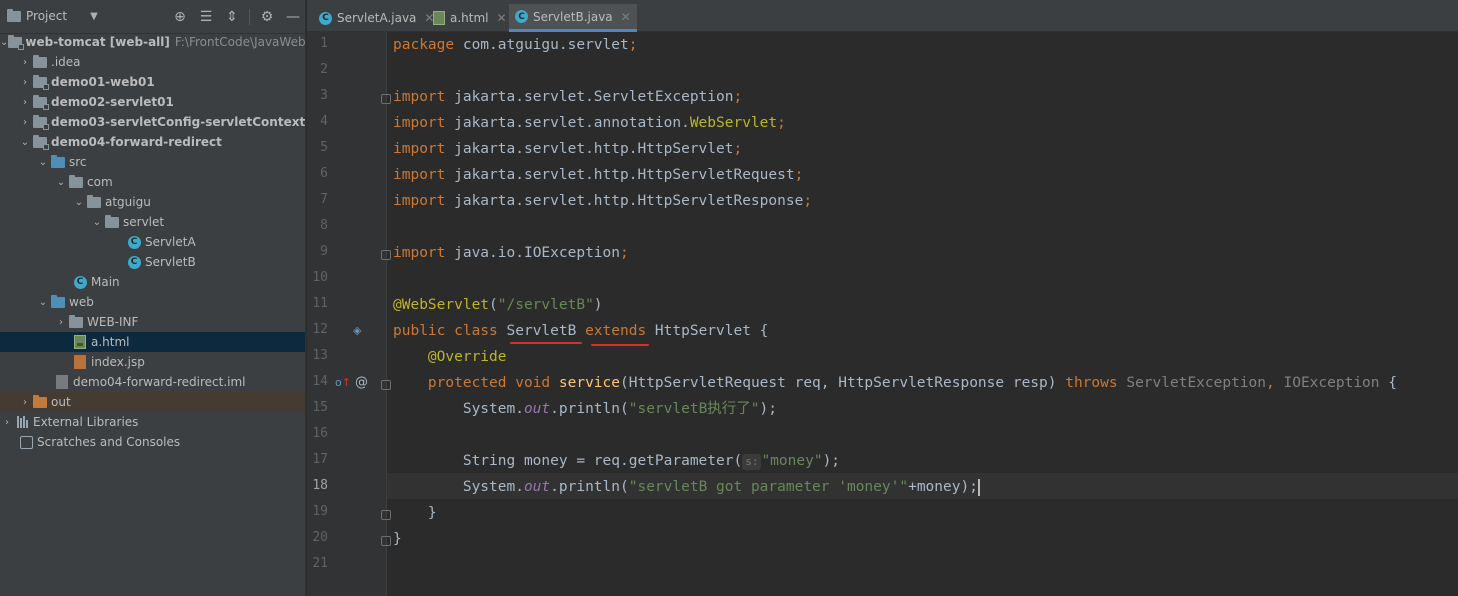 This screenshot has height=596, width=1458. I want to click on tree-item-servletb: C ServletB, so click(152, 262).